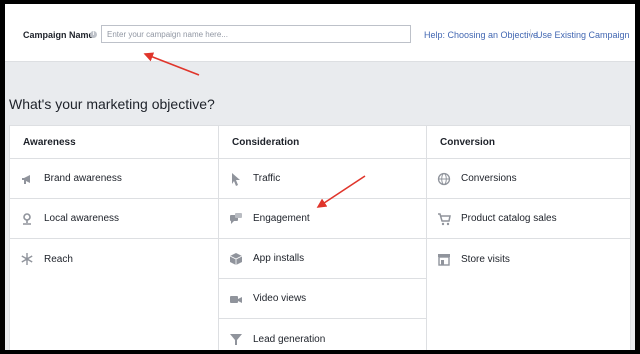  Describe the element at coordinates (58, 259) in the screenshot. I see `objective-label: Reach` at that location.